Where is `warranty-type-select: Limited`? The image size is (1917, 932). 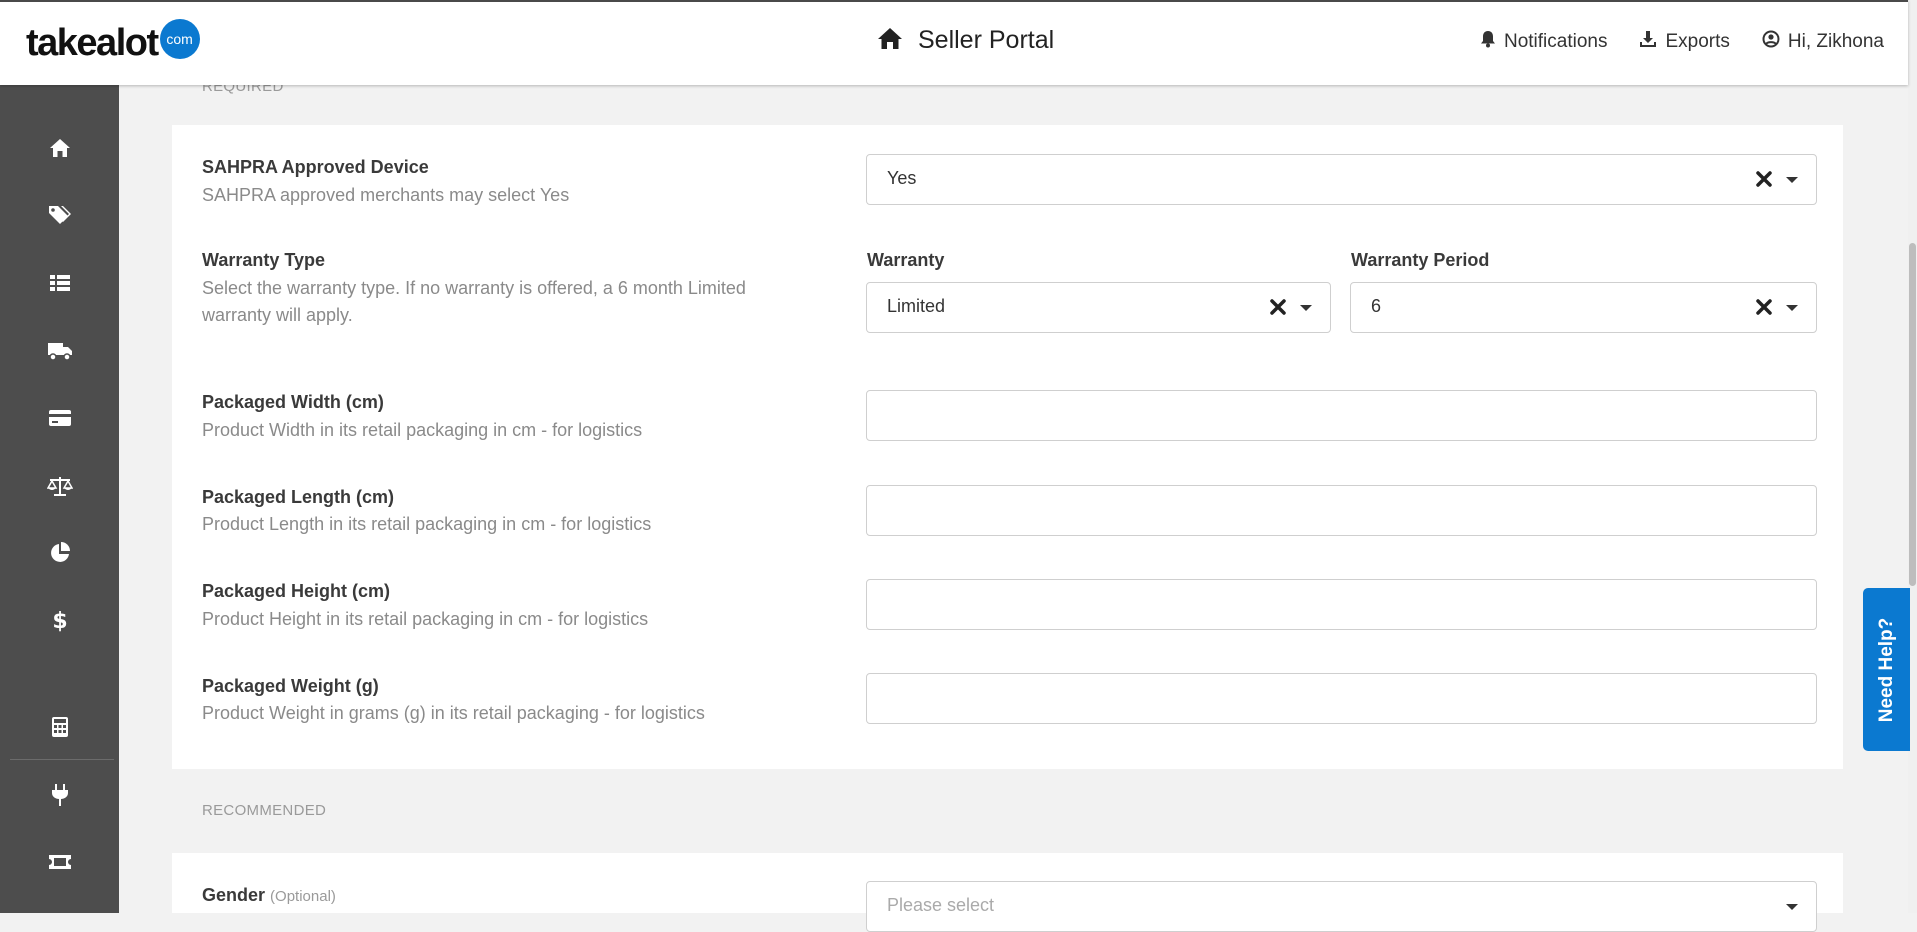
warranty-type-select: Limited is located at coordinates (1098, 307).